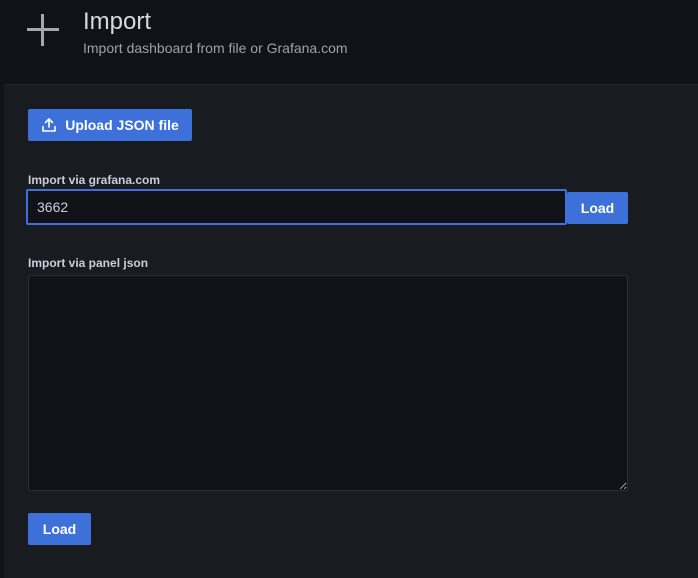  Describe the element at coordinates (94, 180) in the screenshot. I see `grafana-com-label: Import via grafana.com` at that location.